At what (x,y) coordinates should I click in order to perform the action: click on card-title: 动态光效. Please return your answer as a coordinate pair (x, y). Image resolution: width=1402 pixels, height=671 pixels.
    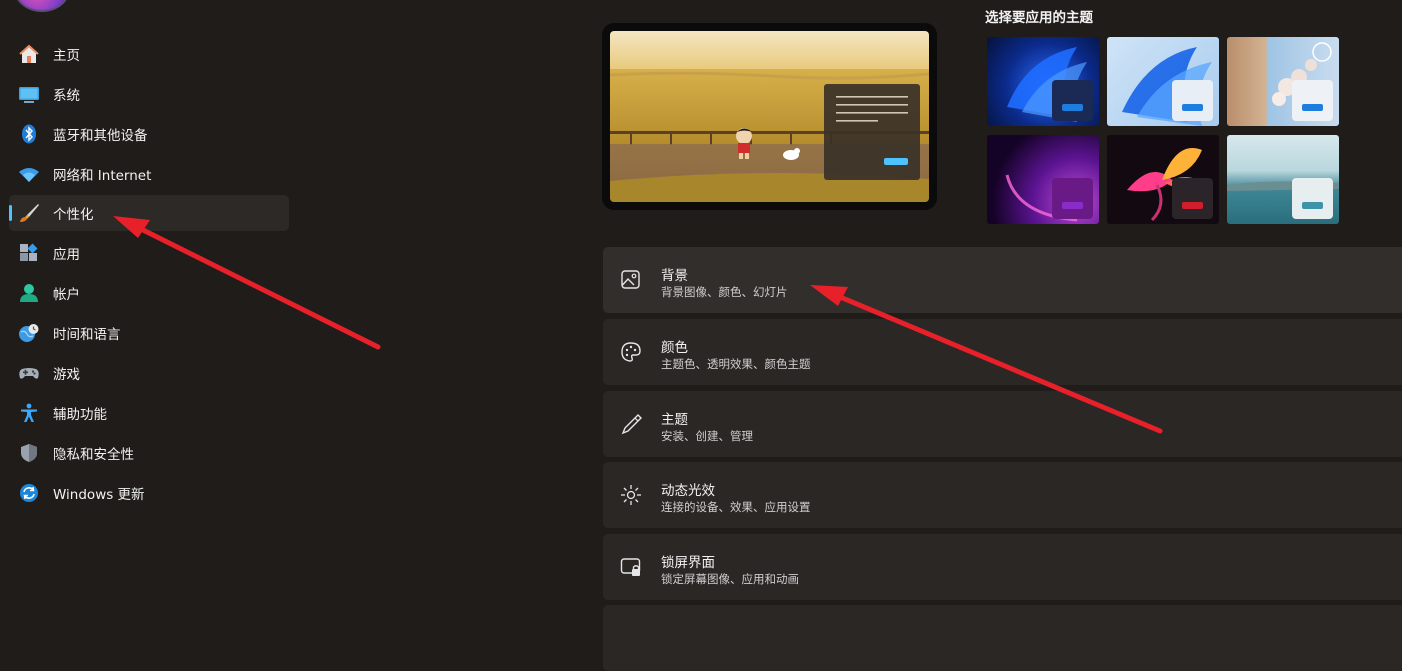
    Looking at the image, I should click on (688, 491).